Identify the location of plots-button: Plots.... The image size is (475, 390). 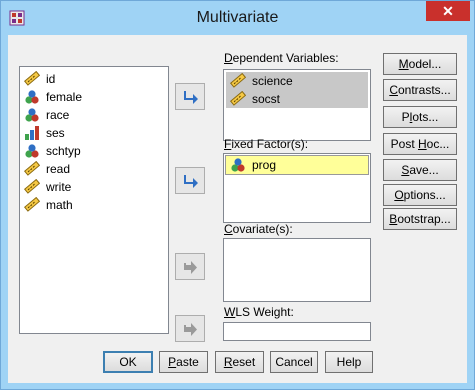
(420, 117).